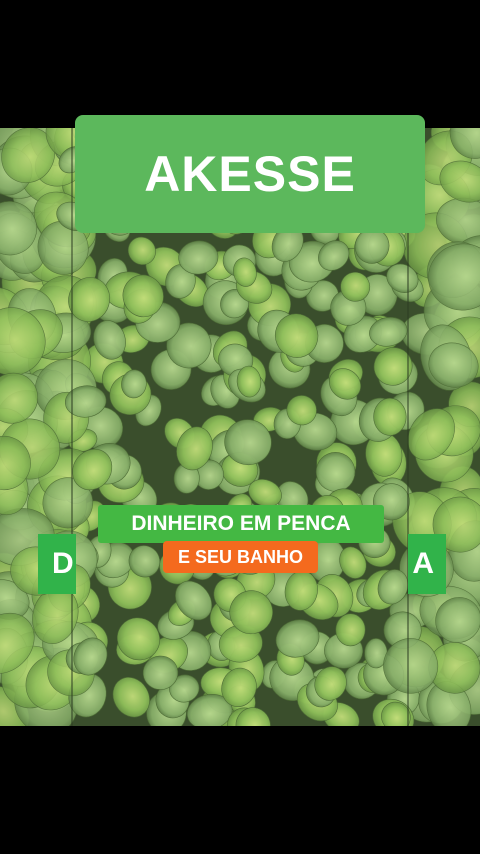 The height and width of the screenshot is (854, 480). I want to click on side-caption-right-text: A, so click(423, 563).